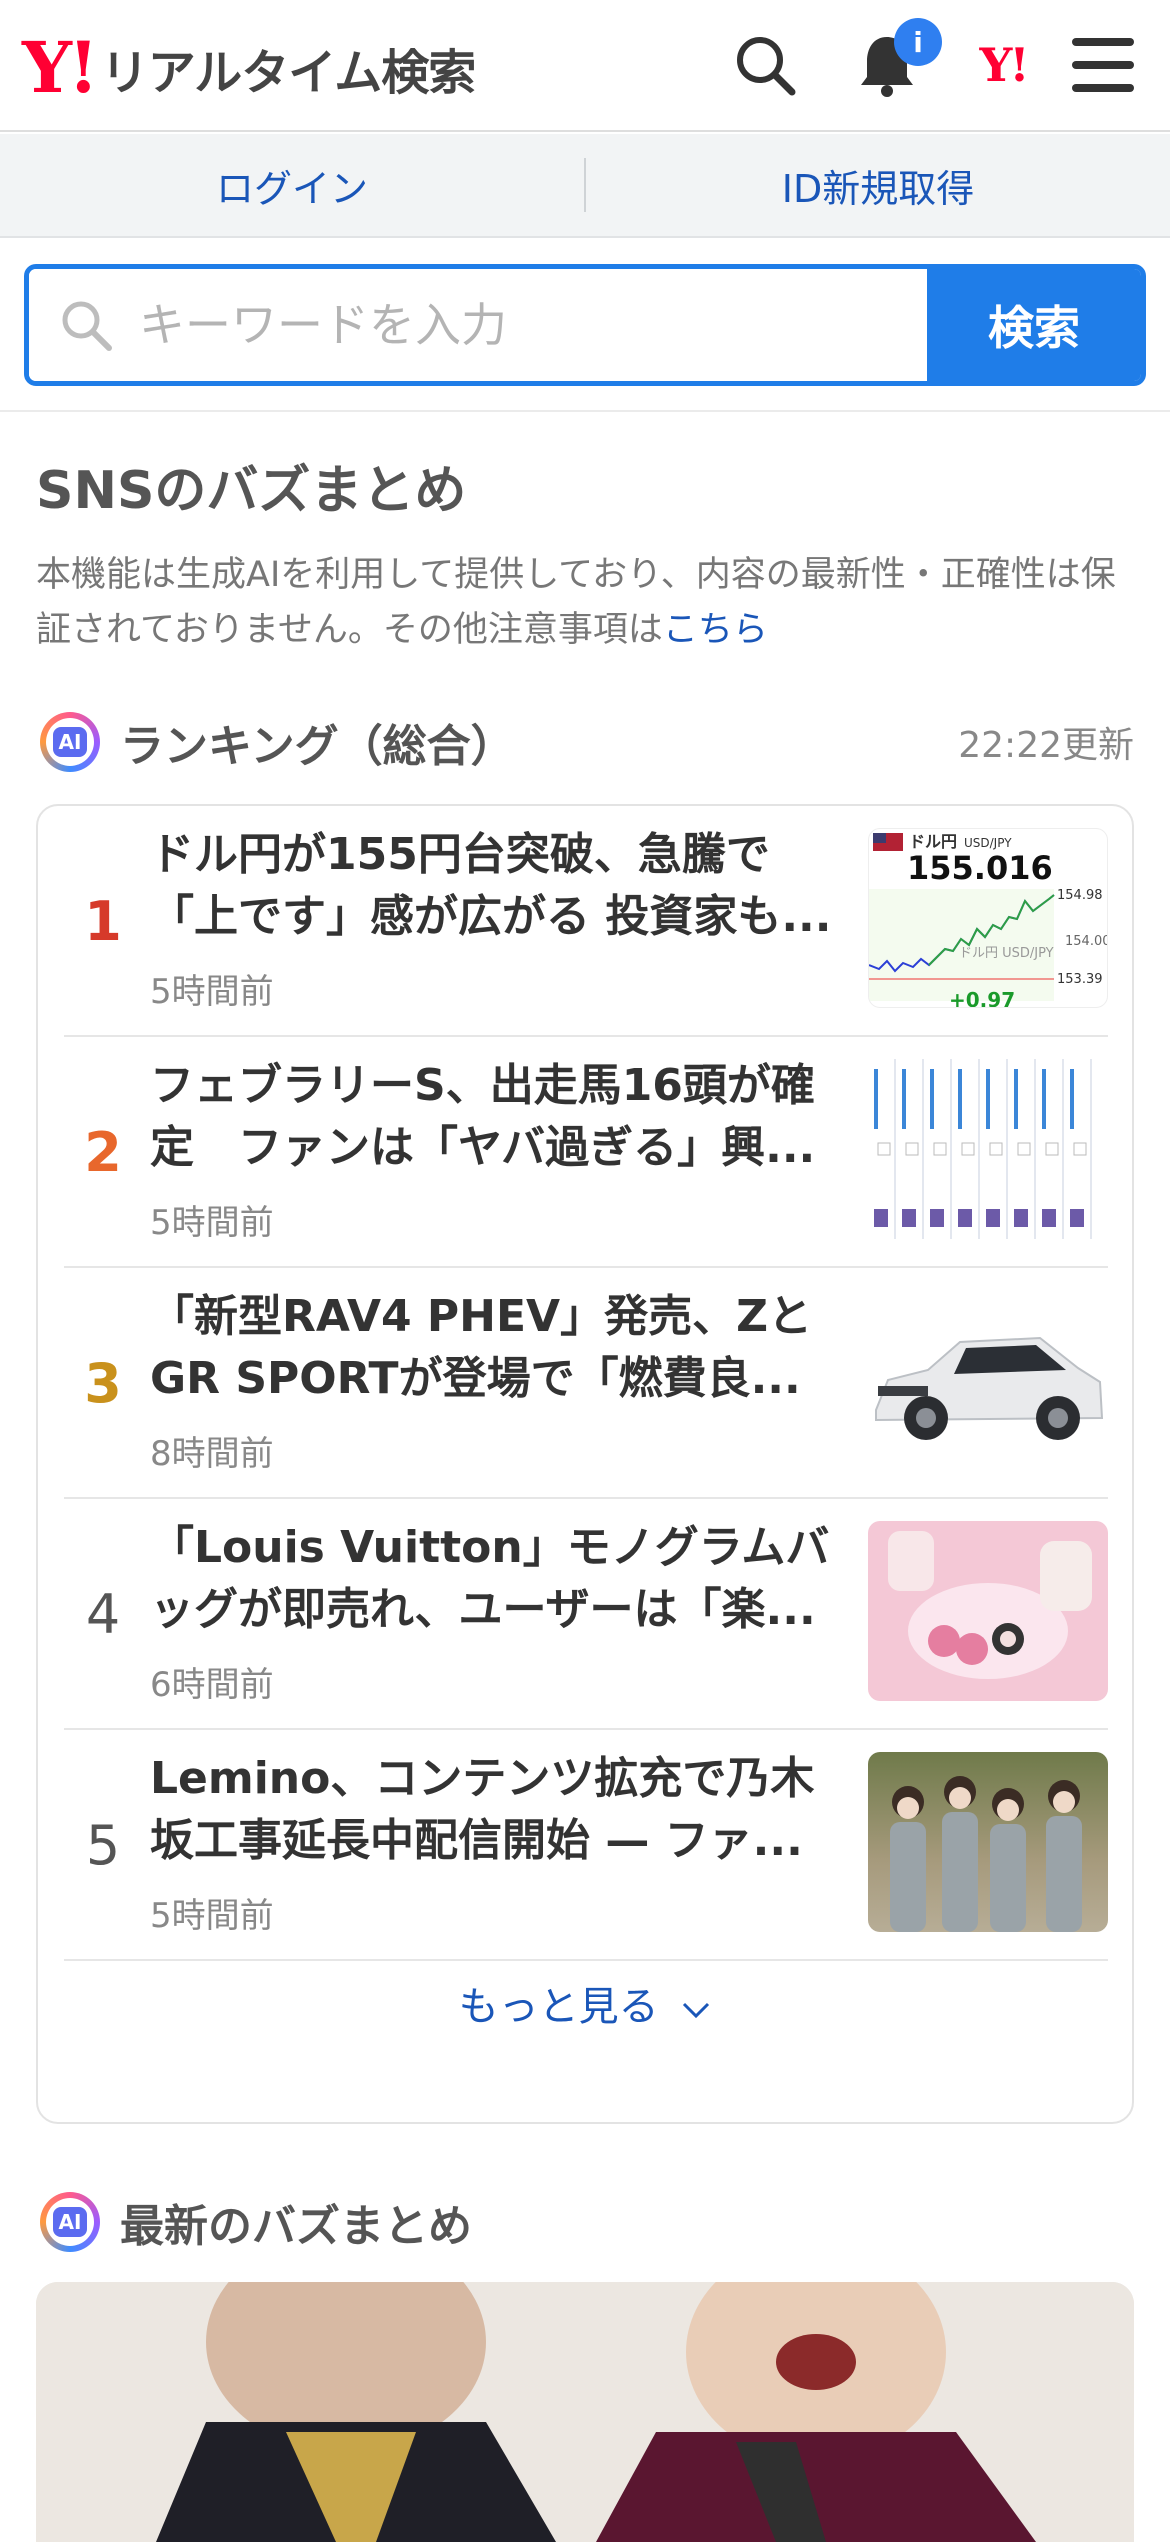 This screenshot has height=2542, width=1170. What do you see at coordinates (487, 325) in the screenshot?
I see `search-input` at bounding box center [487, 325].